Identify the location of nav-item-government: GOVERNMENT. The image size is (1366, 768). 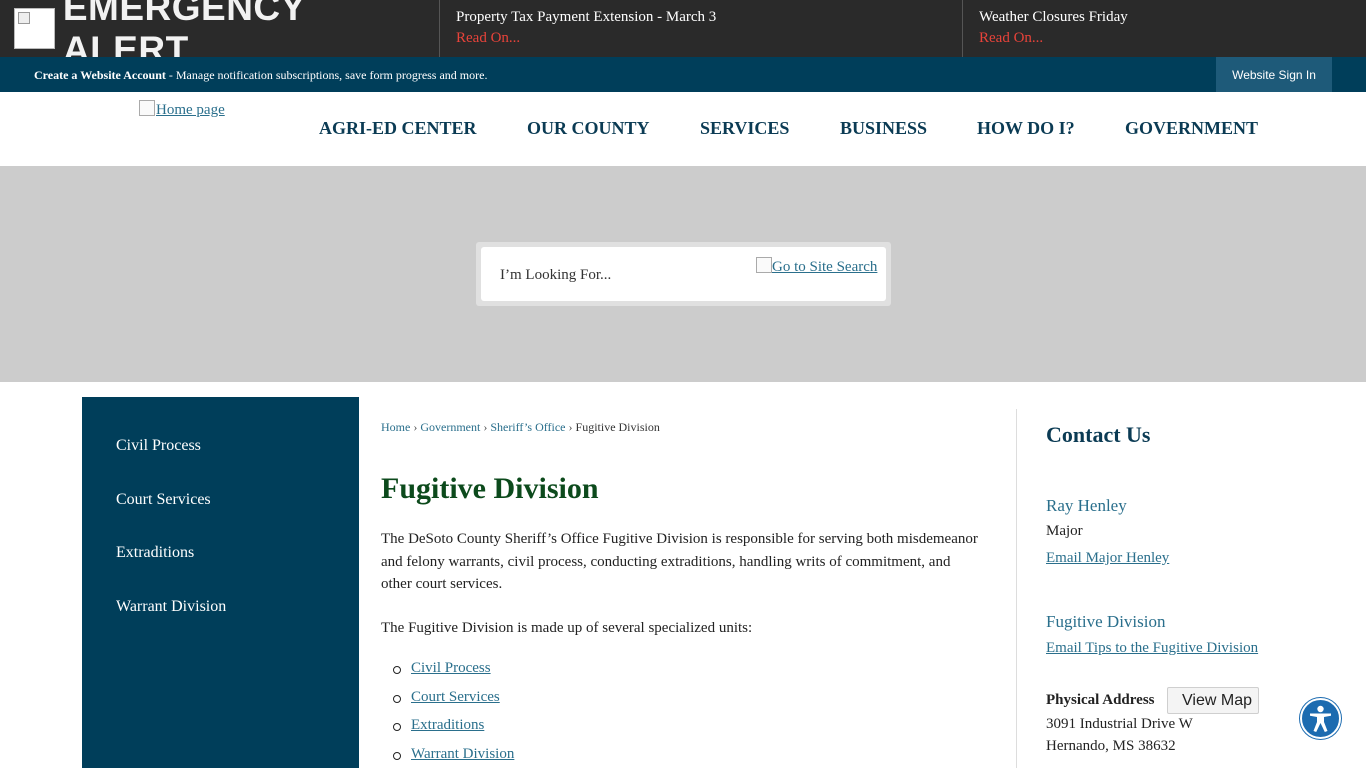
(1191, 128).